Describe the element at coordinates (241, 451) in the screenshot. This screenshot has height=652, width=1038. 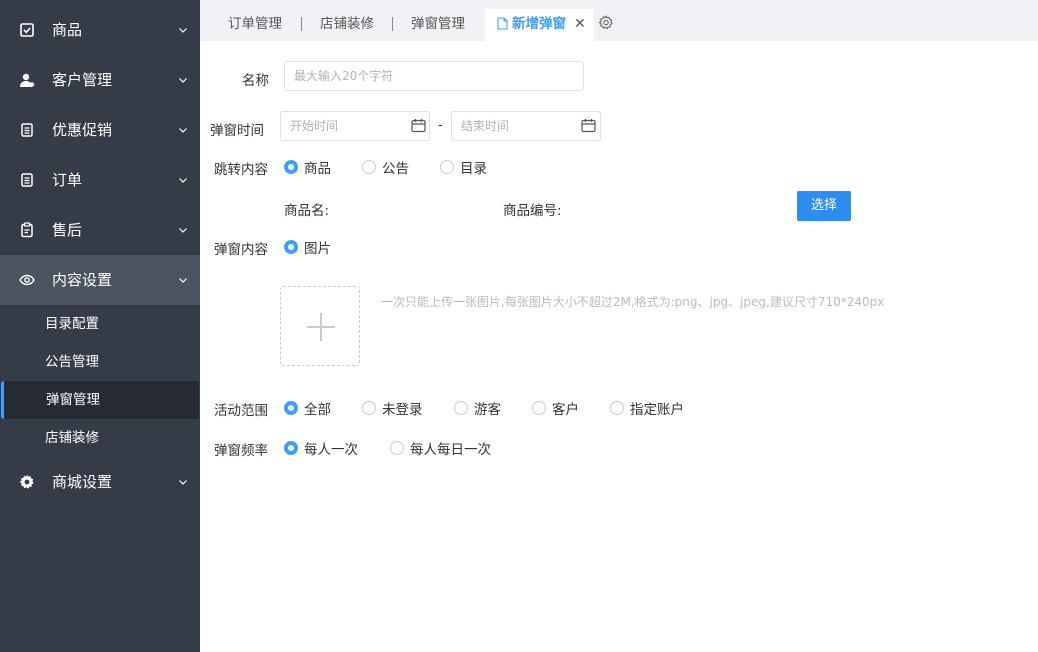
I see `popup-frequency-label: 弹窗频率` at that location.